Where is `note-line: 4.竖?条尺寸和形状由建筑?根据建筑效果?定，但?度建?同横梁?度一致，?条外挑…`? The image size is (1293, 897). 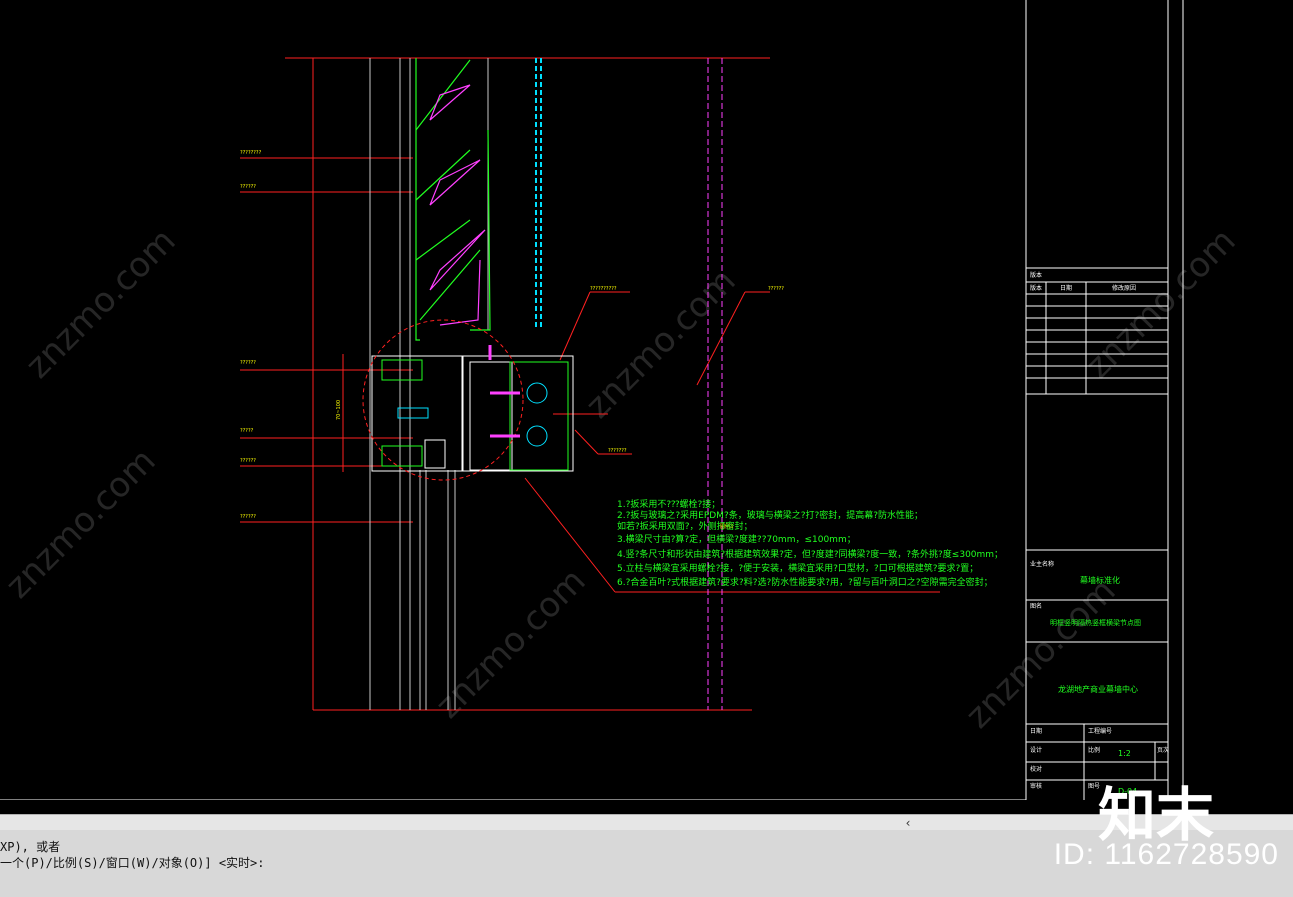
note-line: 4.竖?条尺寸和形状由建筑?根据建筑效果?定，但?度建?同横梁?度一致，?条外挑… is located at coordinates (810, 554).